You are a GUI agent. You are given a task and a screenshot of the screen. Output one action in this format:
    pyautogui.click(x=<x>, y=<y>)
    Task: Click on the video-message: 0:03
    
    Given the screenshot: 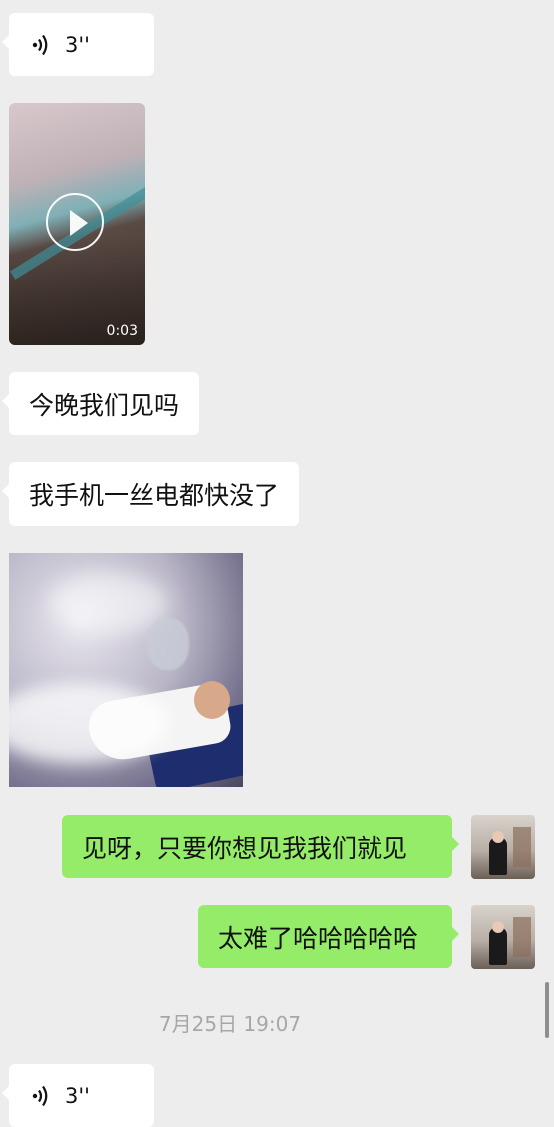 What is the action you would take?
    pyautogui.click(x=77, y=224)
    